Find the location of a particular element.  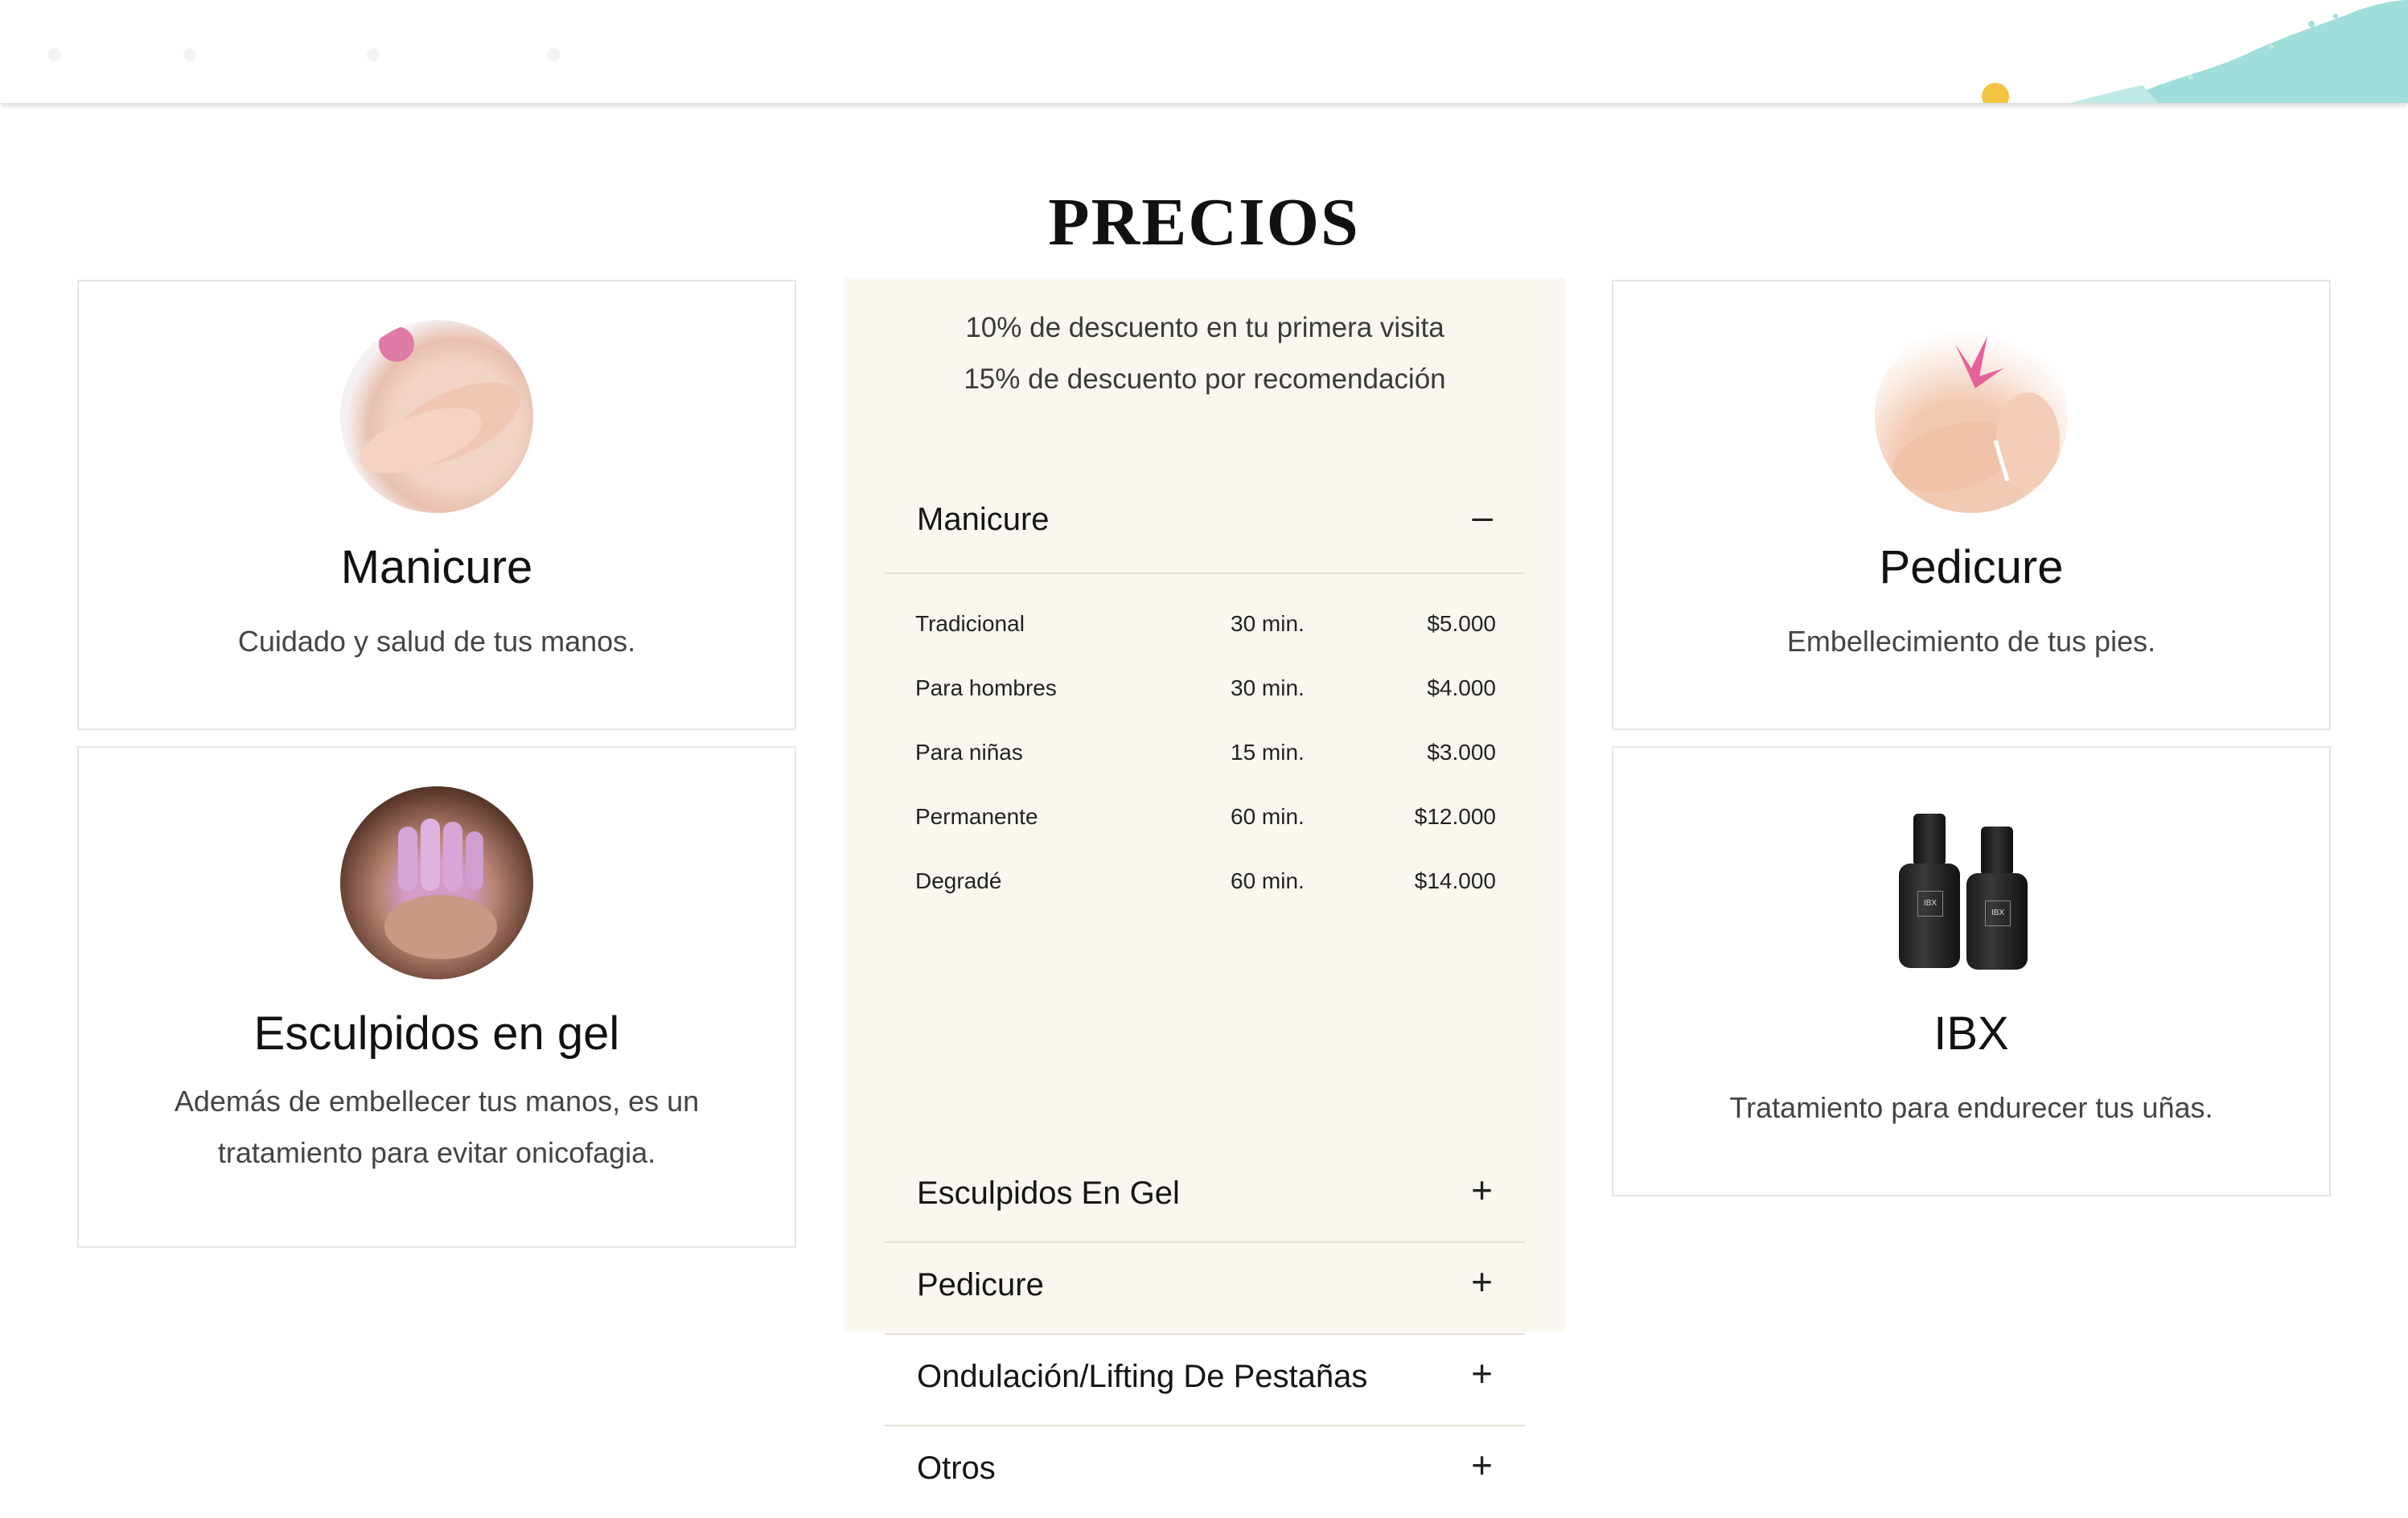

price-row: Tradicional 30 min. $5.000 is located at coordinates (1205, 627).